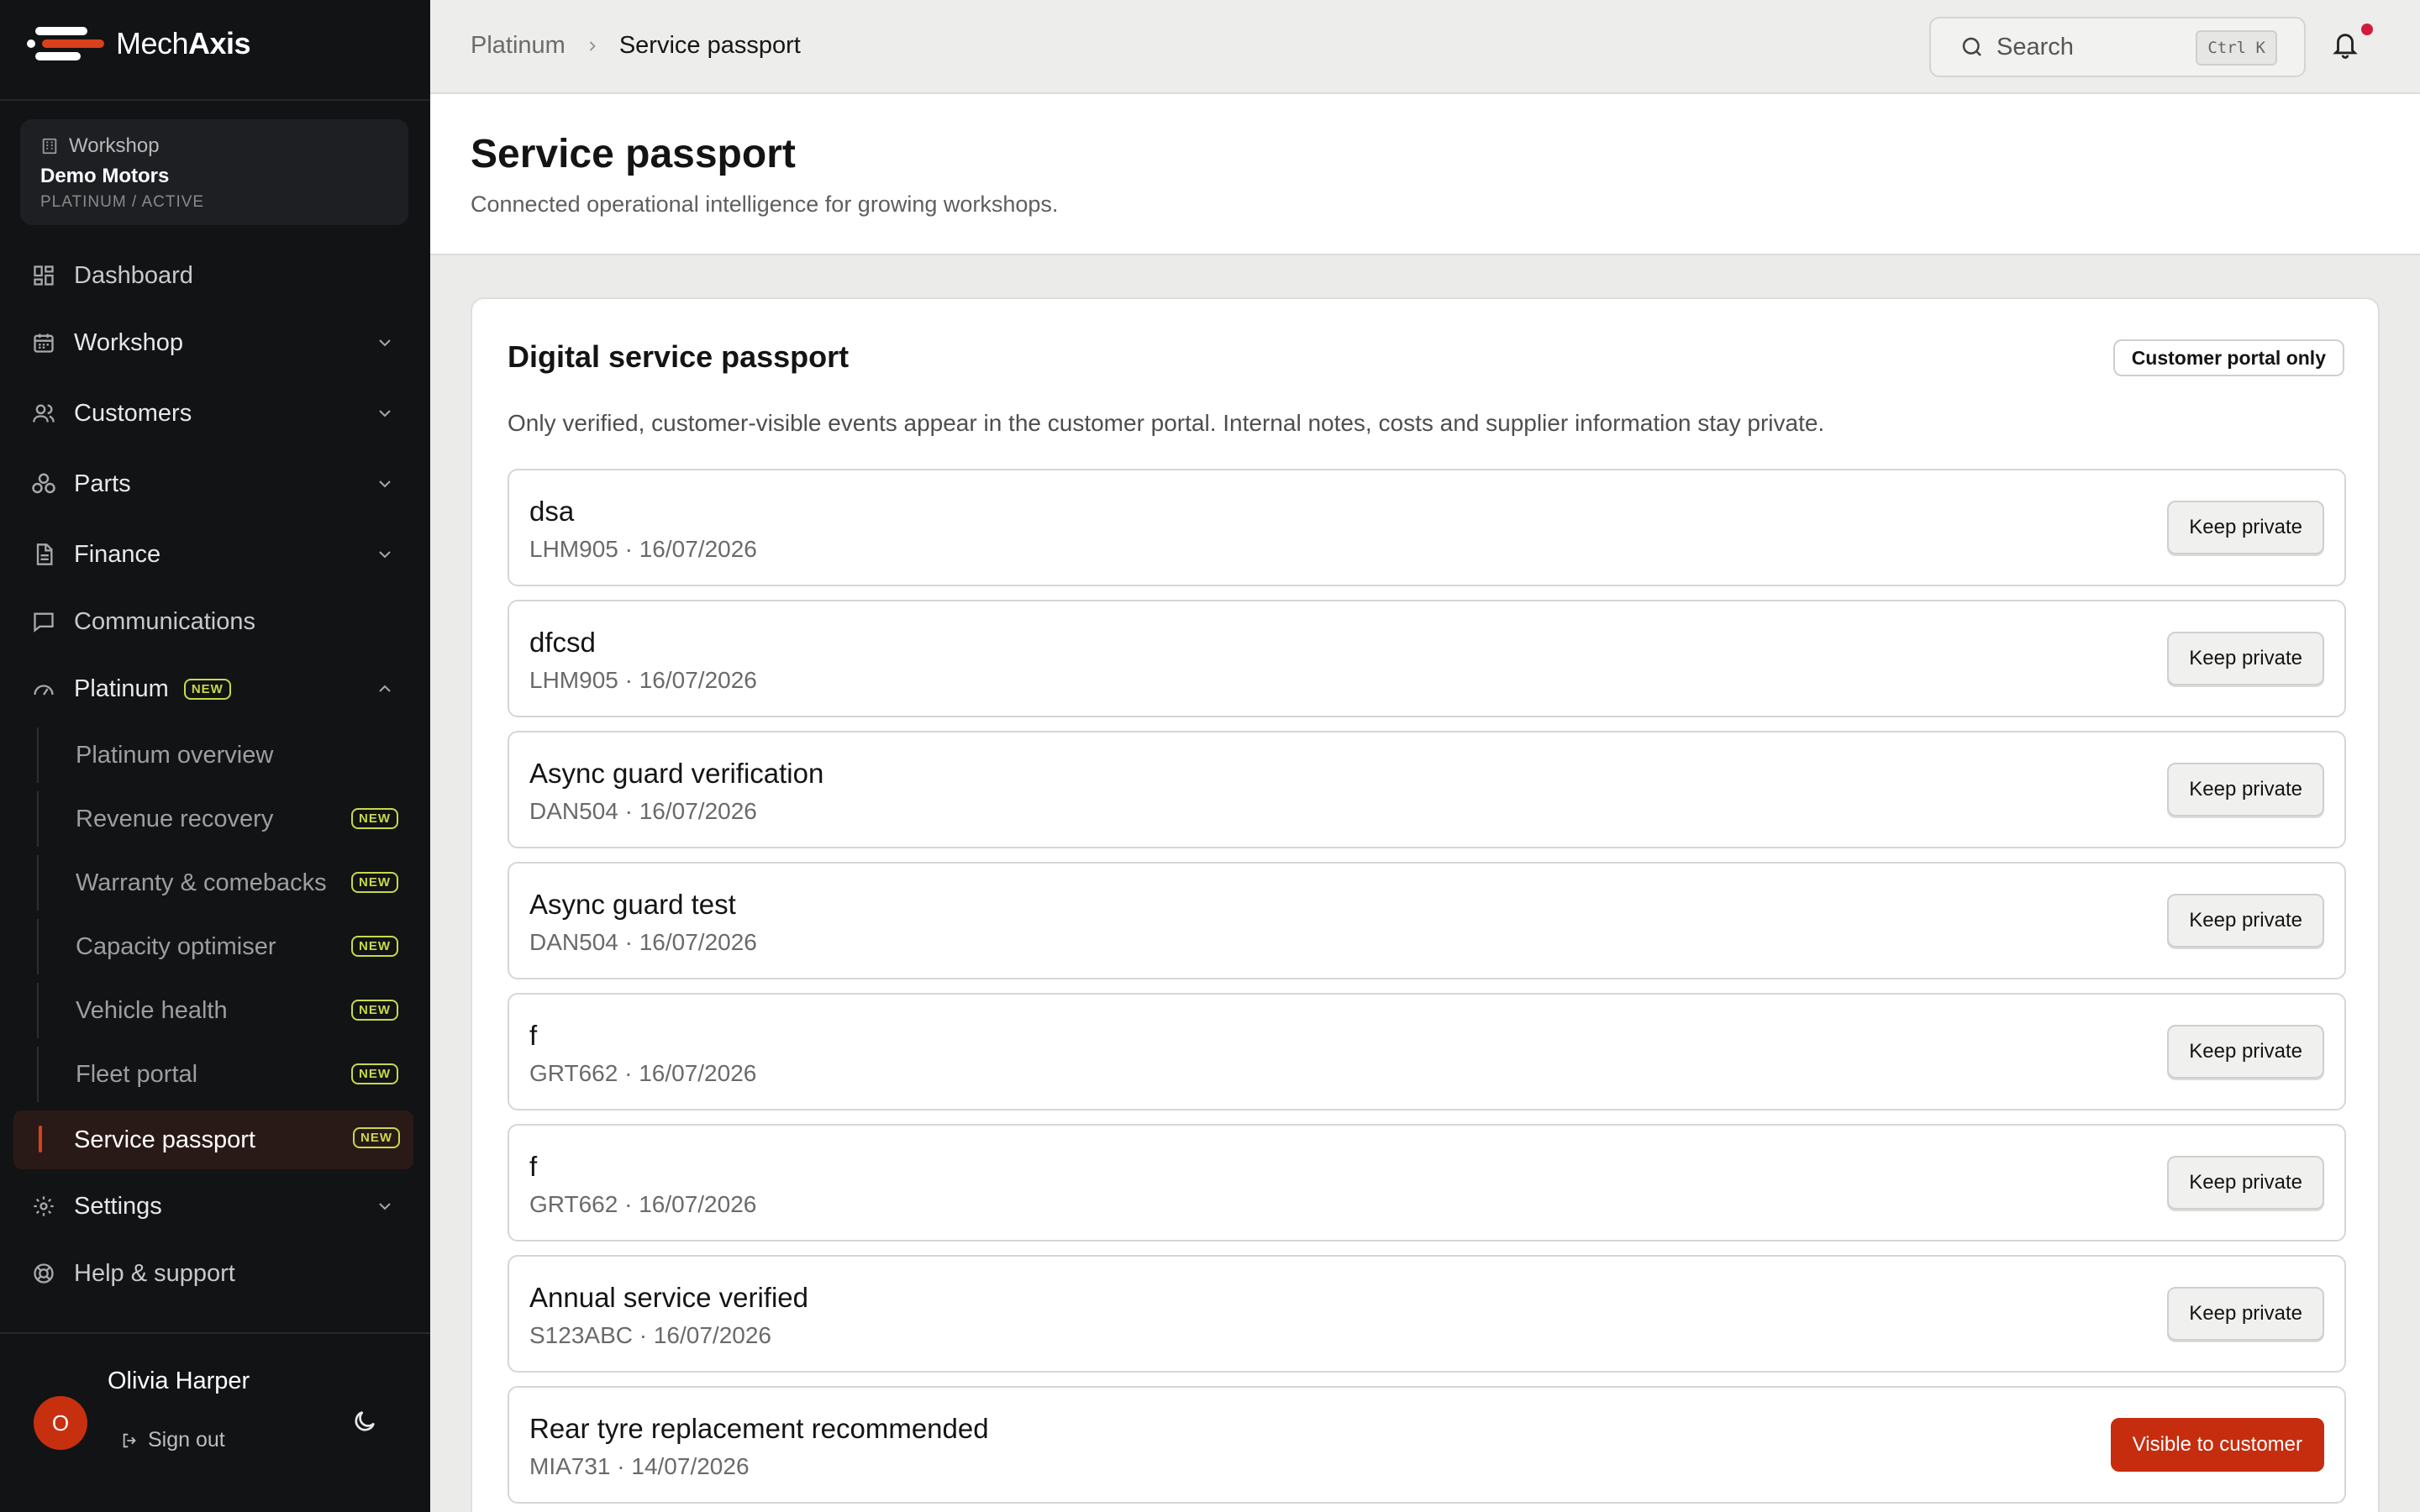 The image size is (2420, 1512). Describe the element at coordinates (176, 946) in the screenshot. I see `nav-capacity-label: Capacity optimiser` at that location.